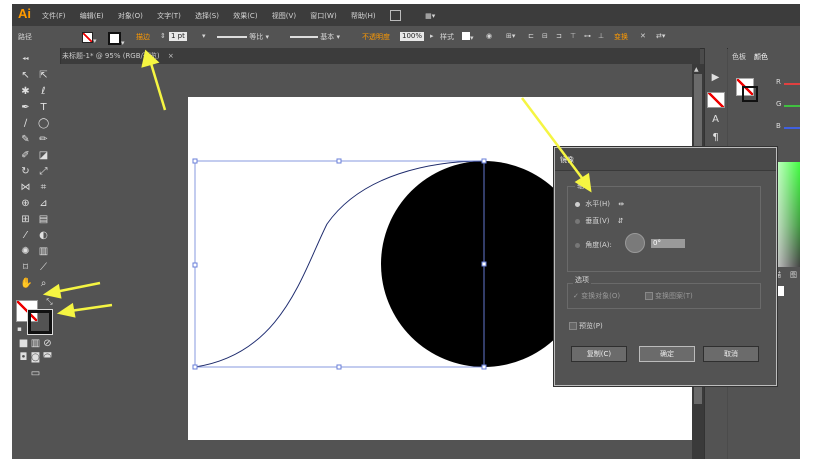 This screenshot has width=813, height=461. I want to click on arrow-to-horizontal, so click(553, 140).